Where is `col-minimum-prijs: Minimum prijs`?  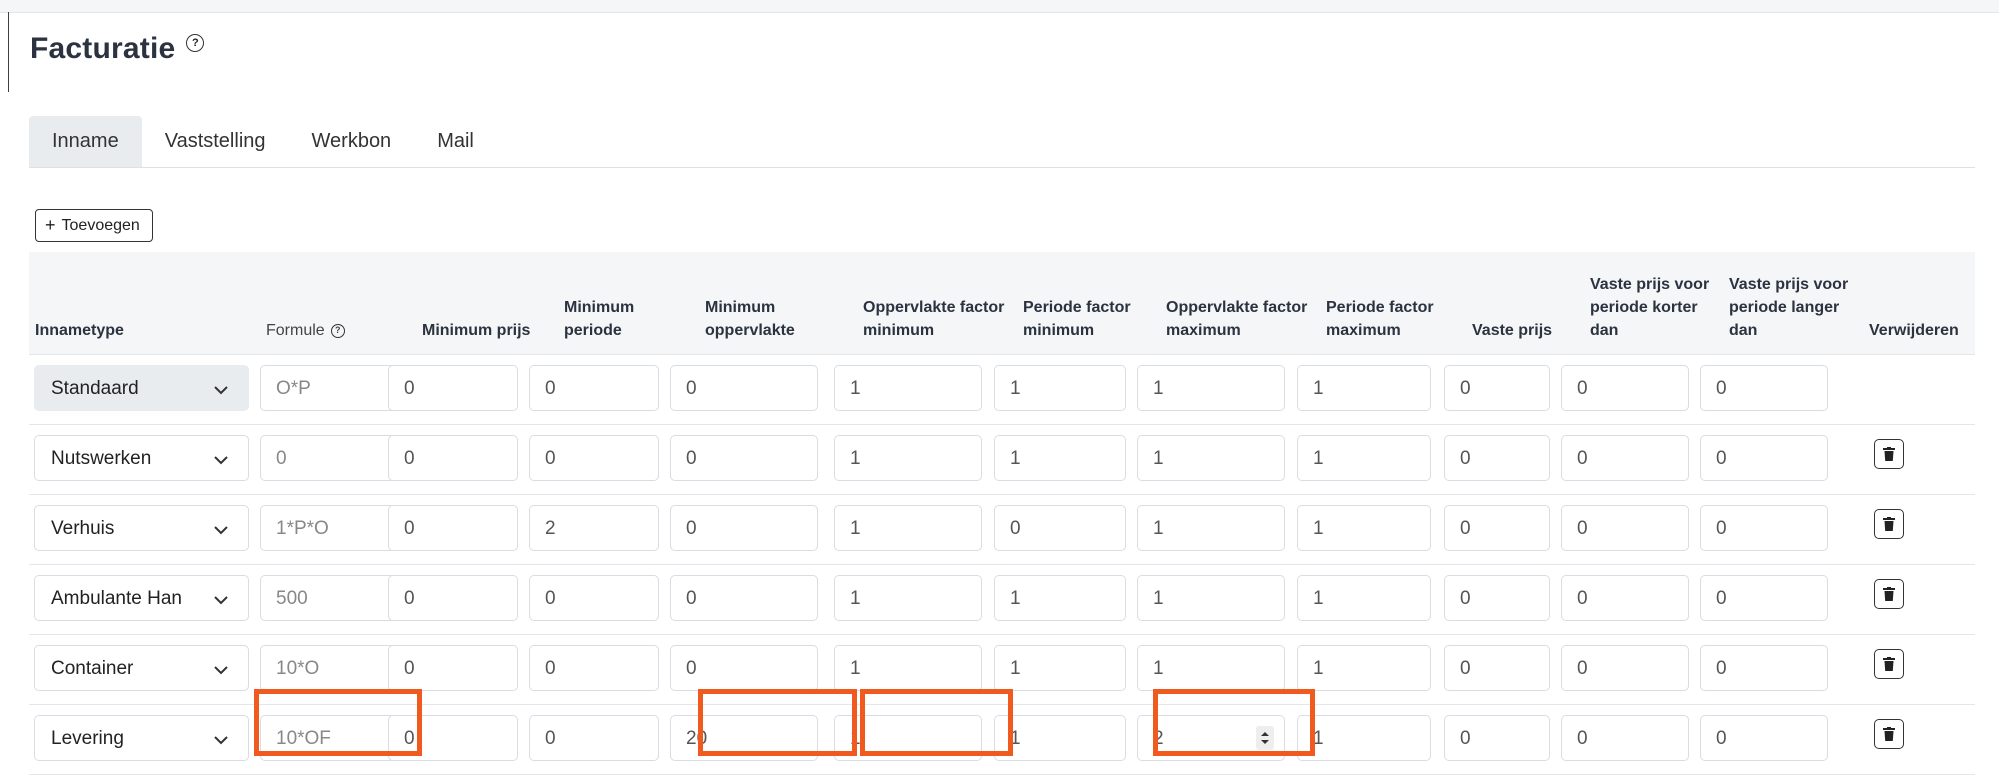
col-minimum-prijs: Minimum prijs is located at coordinates (476, 330).